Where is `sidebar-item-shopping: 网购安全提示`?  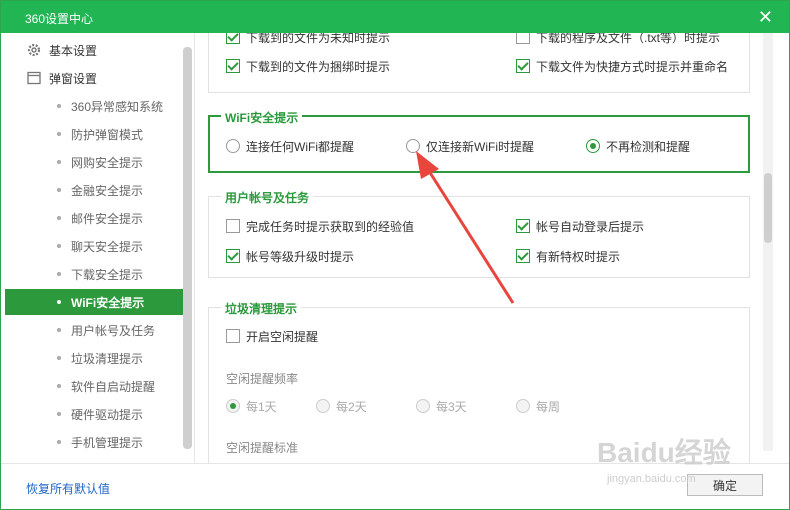
sidebar-item-shopping: 网购安全提示 is located at coordinates (94, 162).